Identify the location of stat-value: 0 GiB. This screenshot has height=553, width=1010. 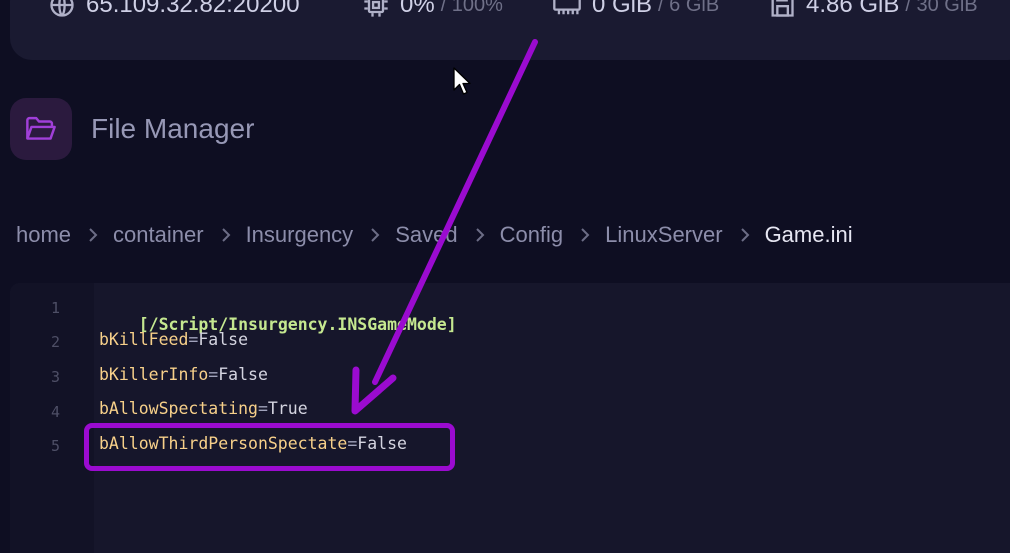
(622, 9).